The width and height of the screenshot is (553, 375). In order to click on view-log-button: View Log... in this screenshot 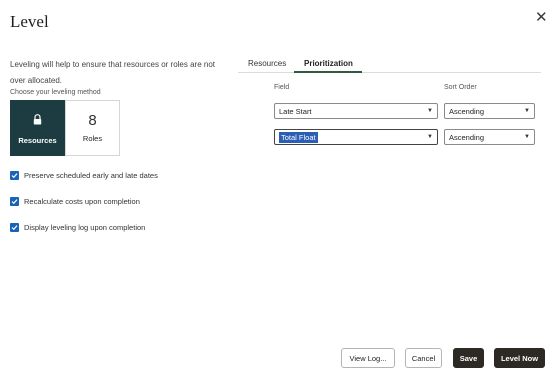, I will do `click(368, 358)`.